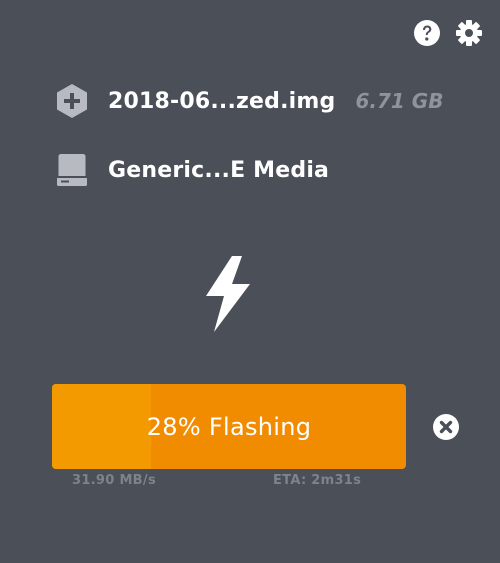 This screenshot has width=500, height=563. I want to click on top-toolbar, so click(448, 33).